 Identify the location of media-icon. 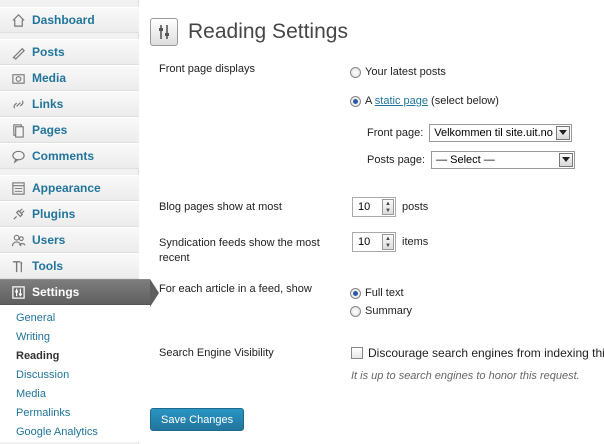
(18, 78).